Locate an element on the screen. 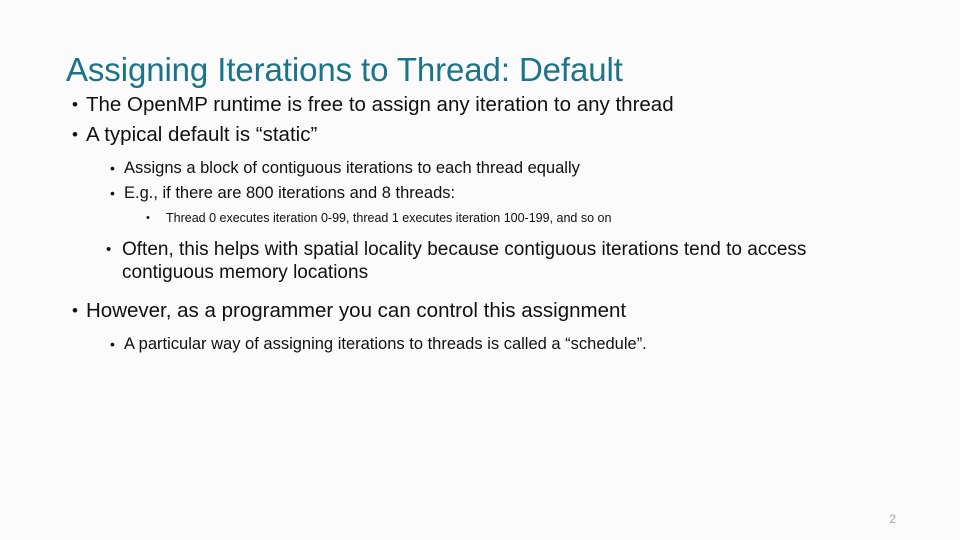 The image size is (960, 540). bullet-level1: • A typical default is “static” is located at coordinates (457, 134).